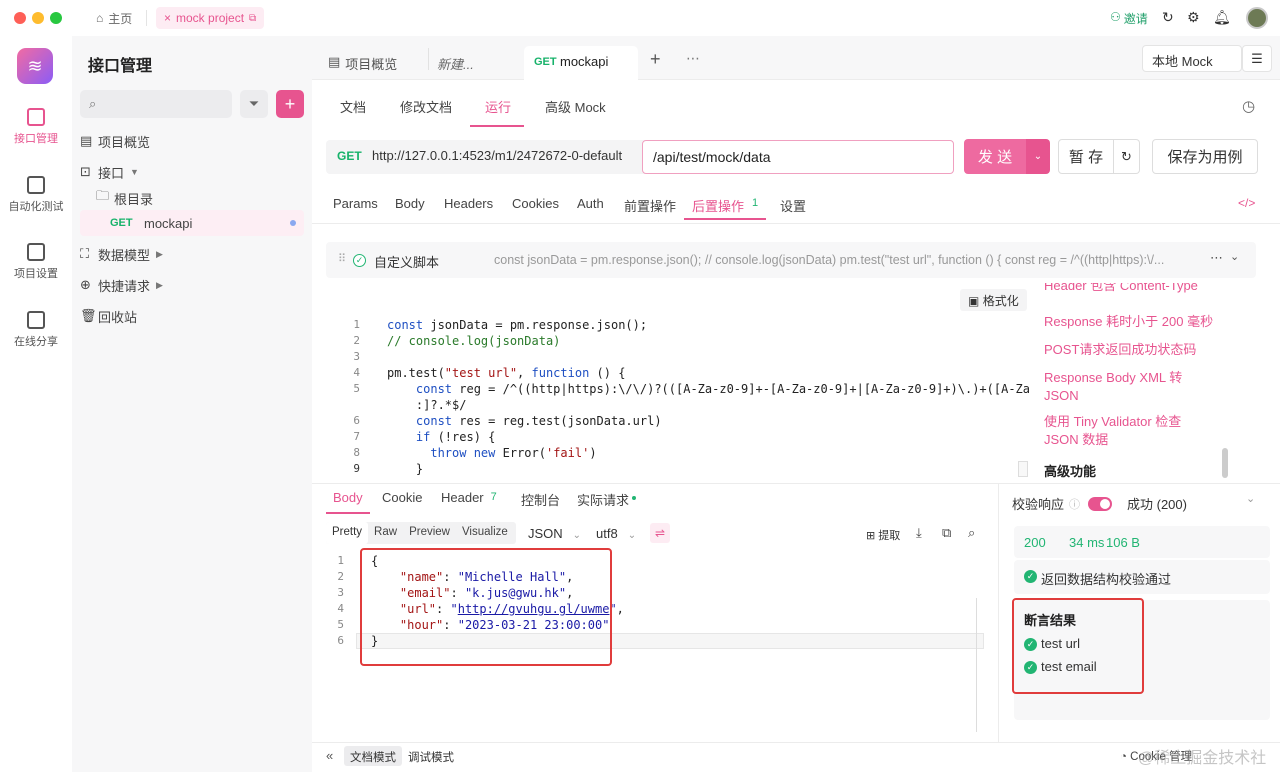 The width and height of the screenshot is (1280, 772). Describe the element at coordinates (426, 106) in the screenshot. I see `subtab-edit-docs: 修改文档` at that location.